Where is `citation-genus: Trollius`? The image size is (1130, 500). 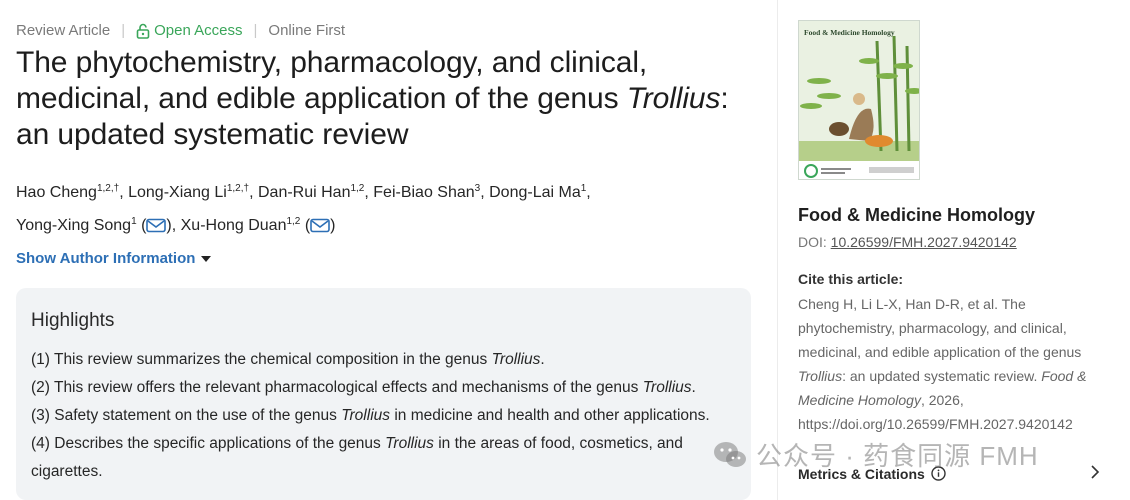
citation-genus: Trollius is located at coordinates (820, 376).